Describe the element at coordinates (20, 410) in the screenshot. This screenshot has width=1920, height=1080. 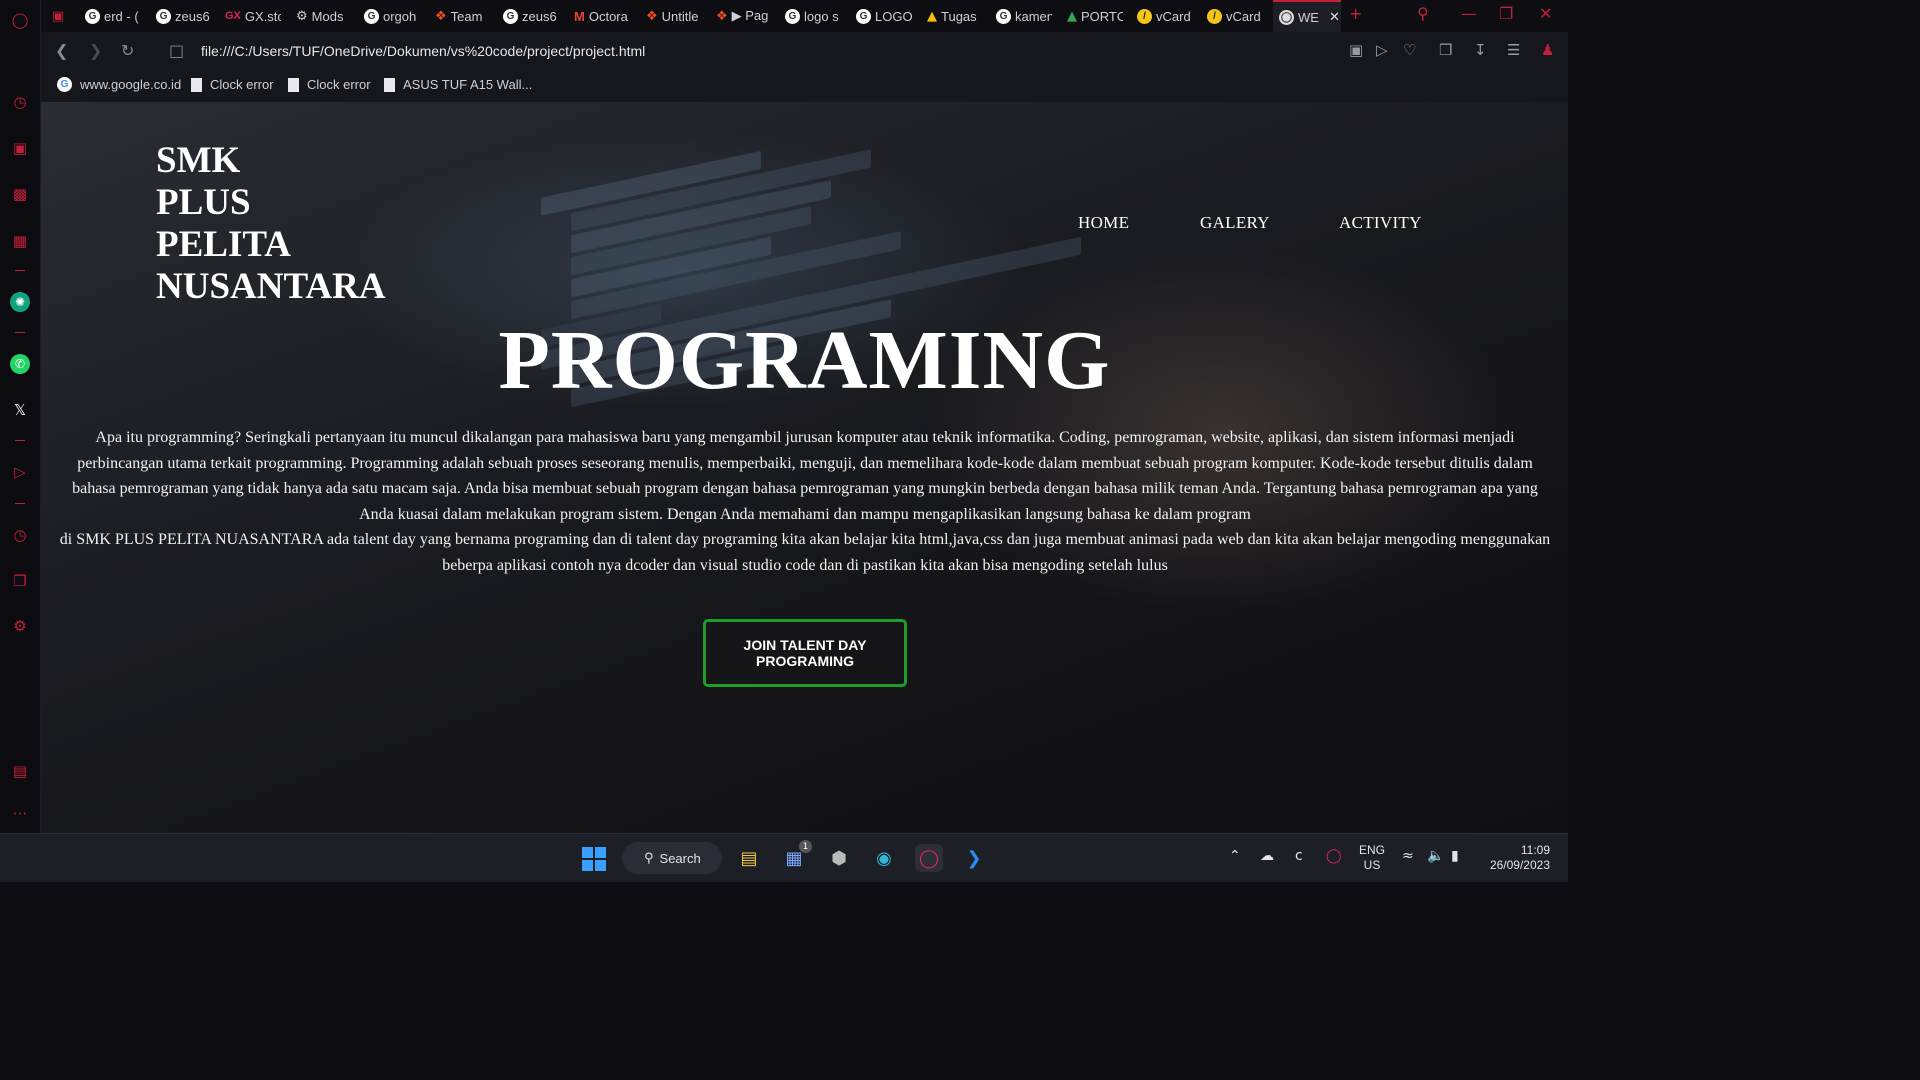
I see `x-twitter-icon: 𝕏` at that location.